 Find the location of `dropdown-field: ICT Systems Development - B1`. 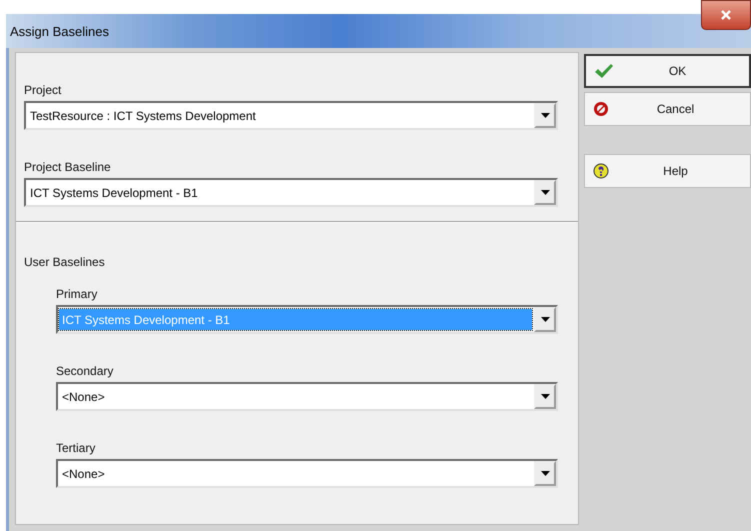

dropdown-field: ICT Systems Development - B1 is located at coordinates (291, 192).